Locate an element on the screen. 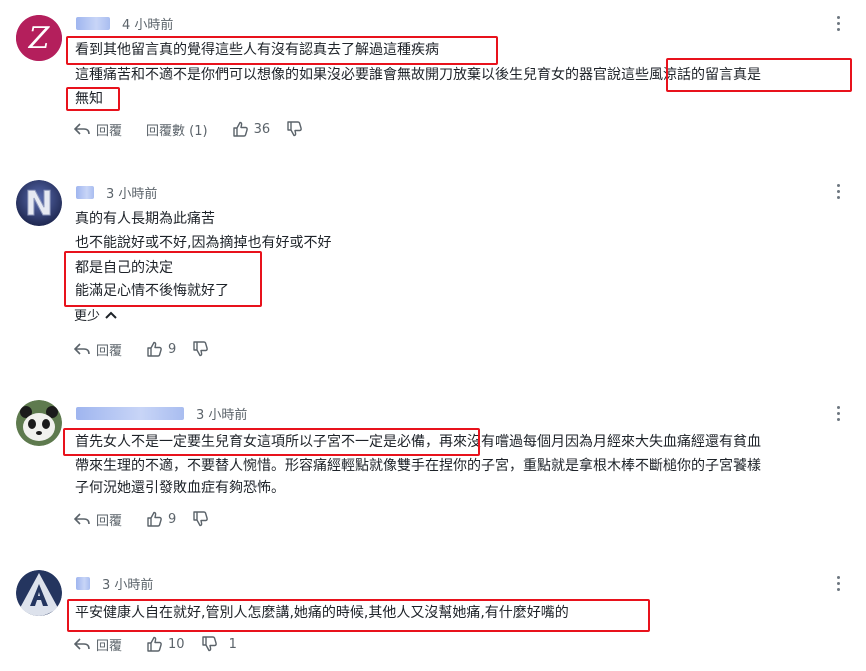 This screenshot has width=866, height=671. avatar-letter: Z is located at coordinates (39, 38).